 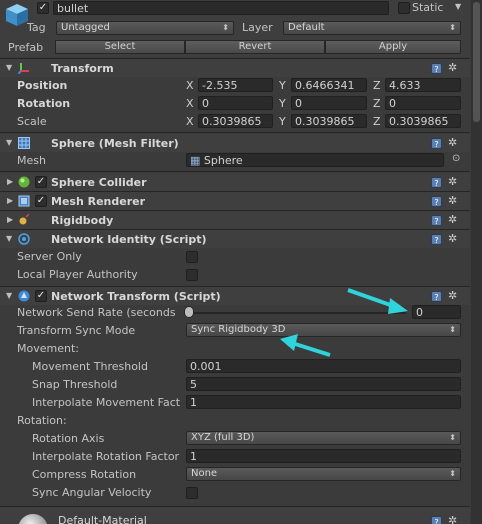 I want to click on annotation-arrow-sync-mode, so click(x=305, y=345).